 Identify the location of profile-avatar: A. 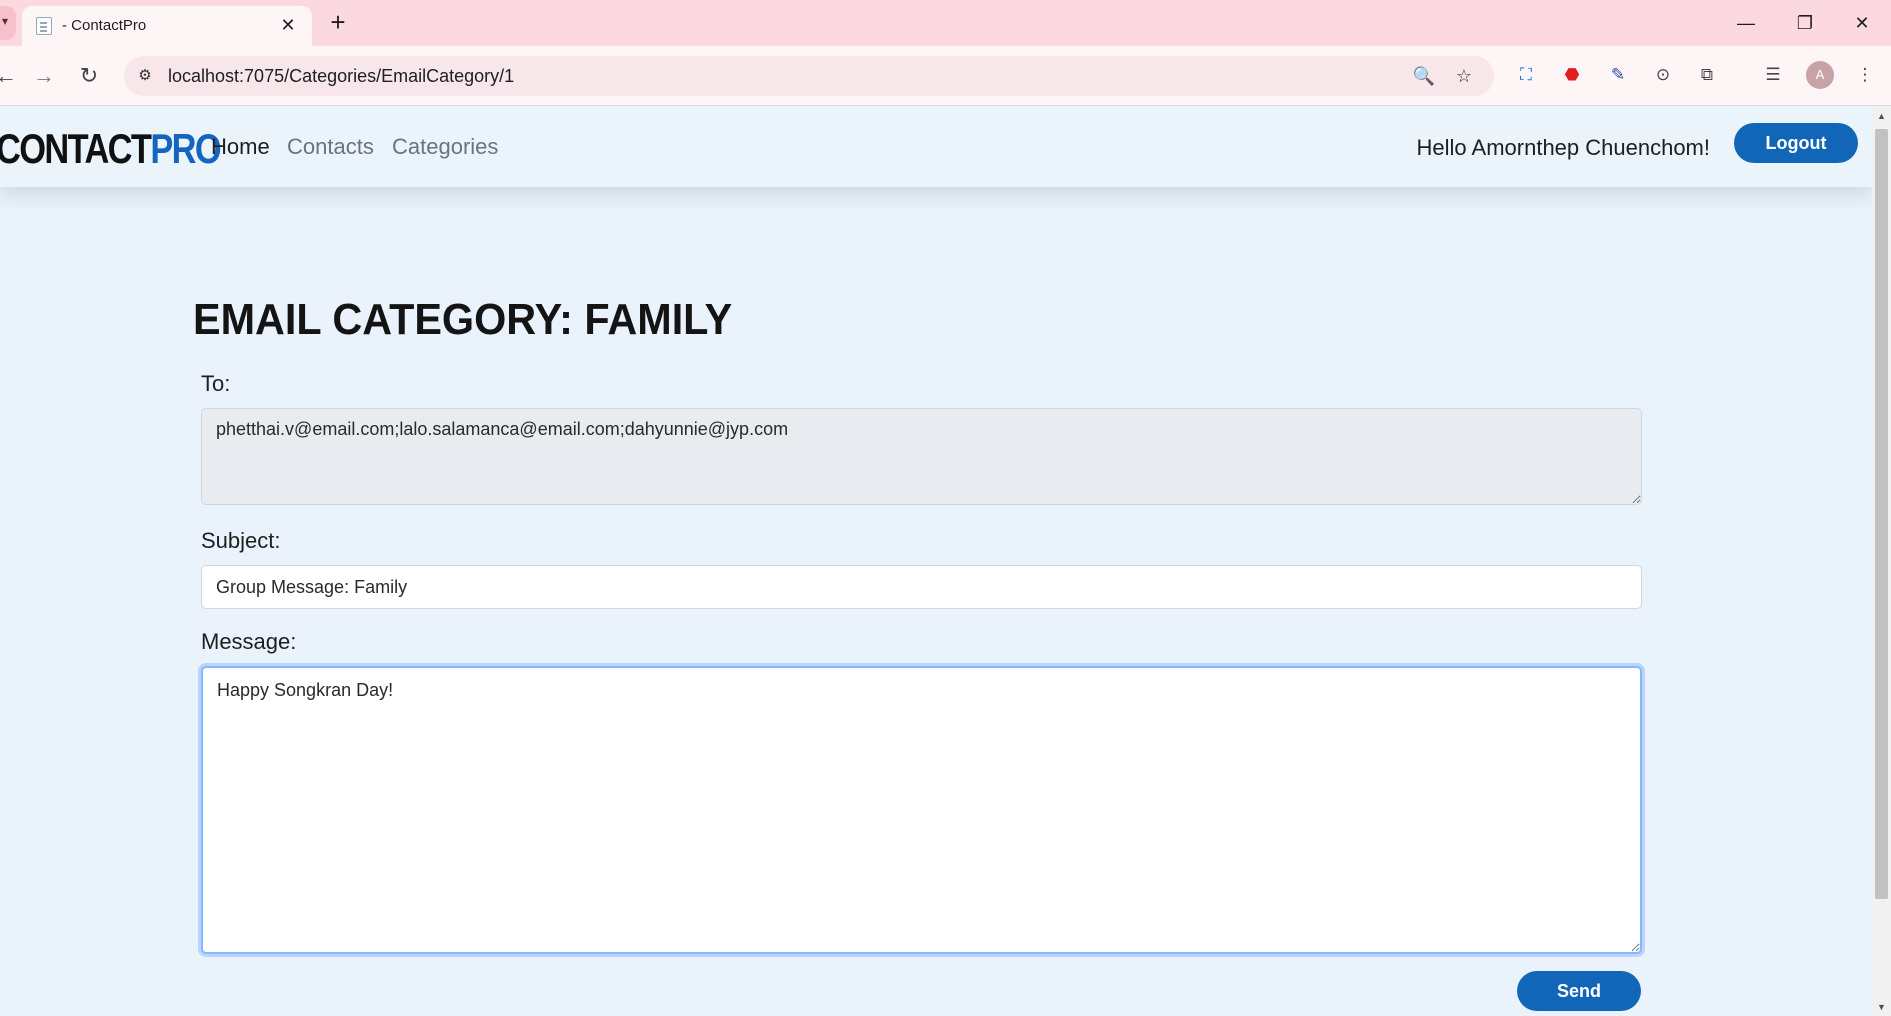
(1820, 75).